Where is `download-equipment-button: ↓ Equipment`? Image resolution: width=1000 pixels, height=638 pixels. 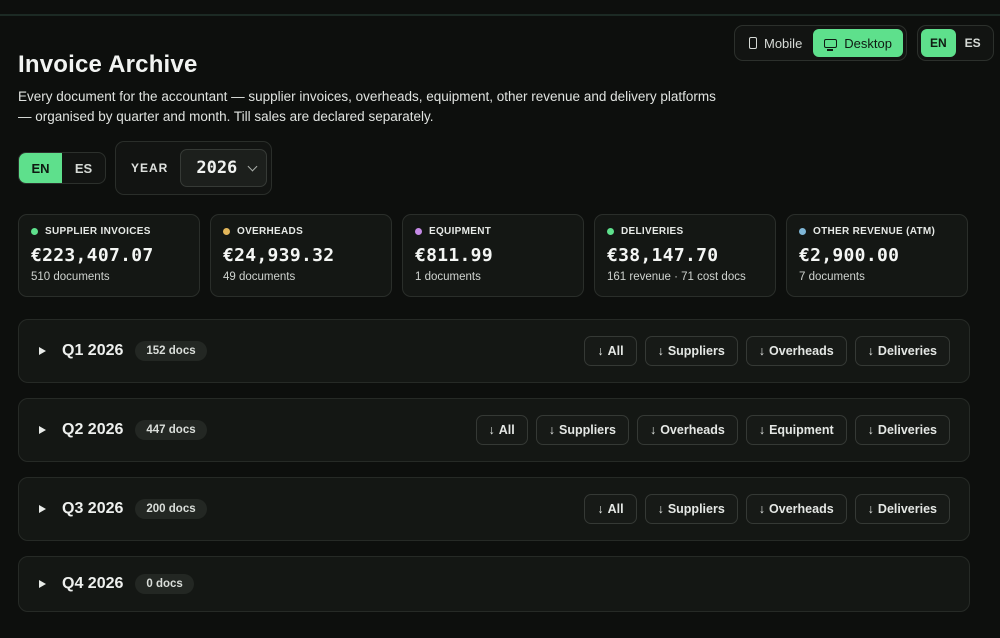
download-equipment-button: ↓ Equipment is located at coordinates (796, 430).